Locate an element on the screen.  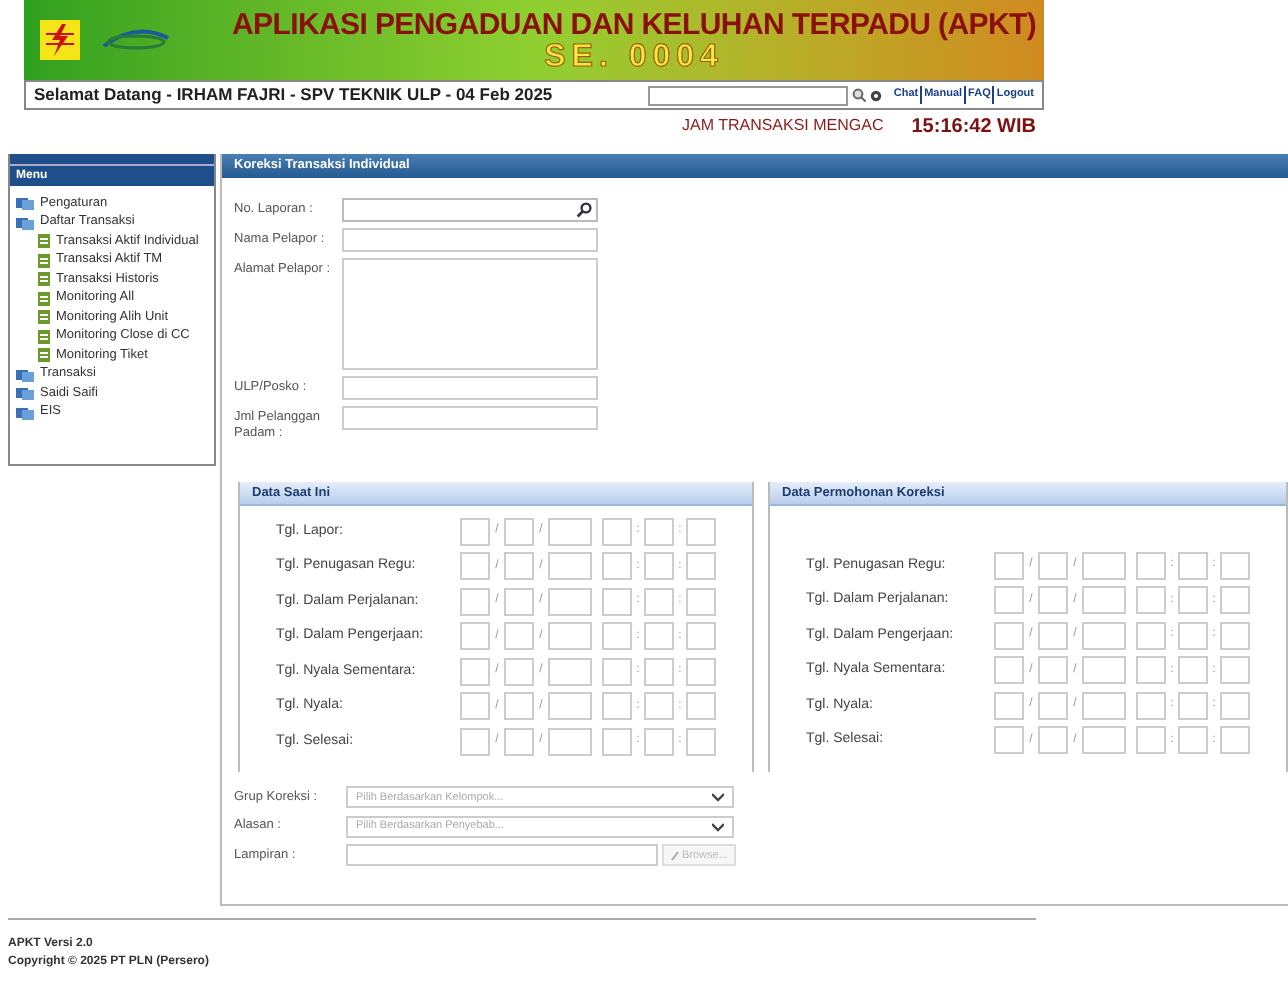
banner-title: APLIKASI PENGADUAN DAN KELUHAN TERPADU (APKT) is located at coordinates (634, 24).